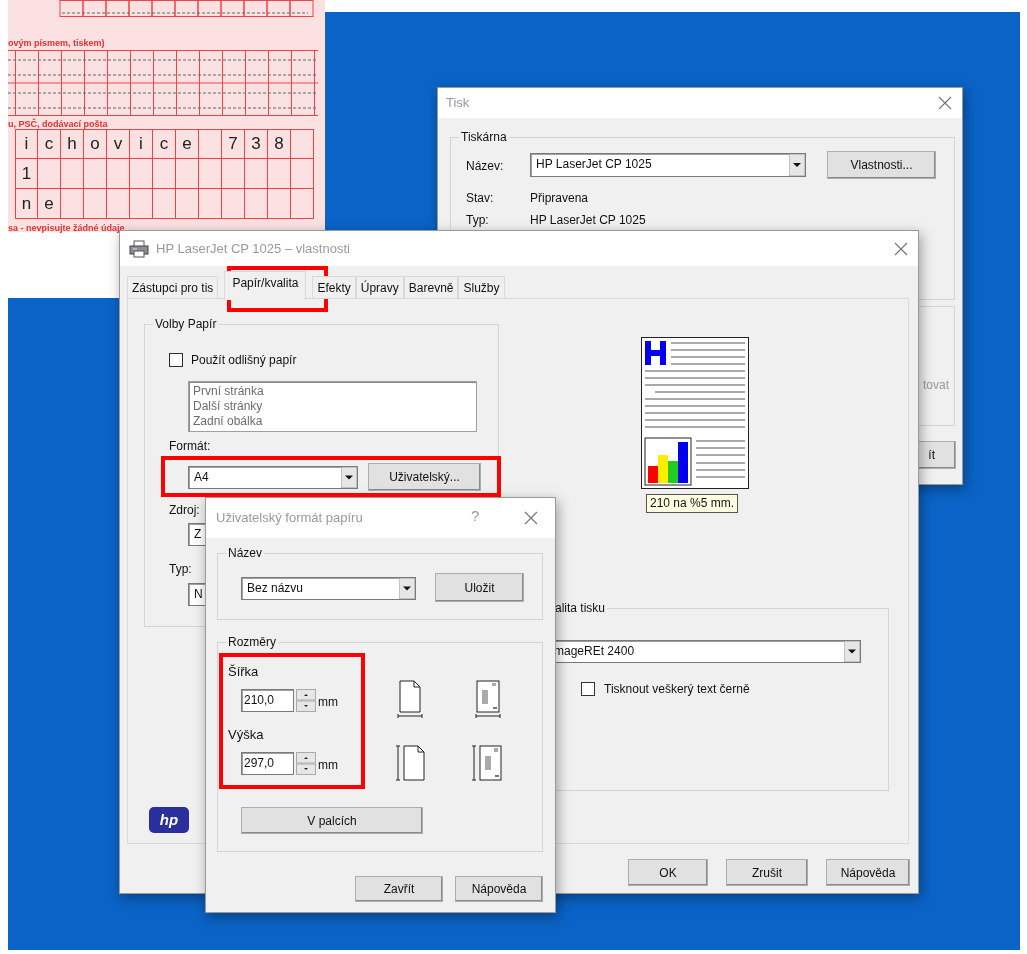 This screenshot has height=954, width=1027. What do you see at coordinates (588, 220) in the screenshot?
I see `field-value: HP LaserJet CP 1025` at bounding box center [588, 220].